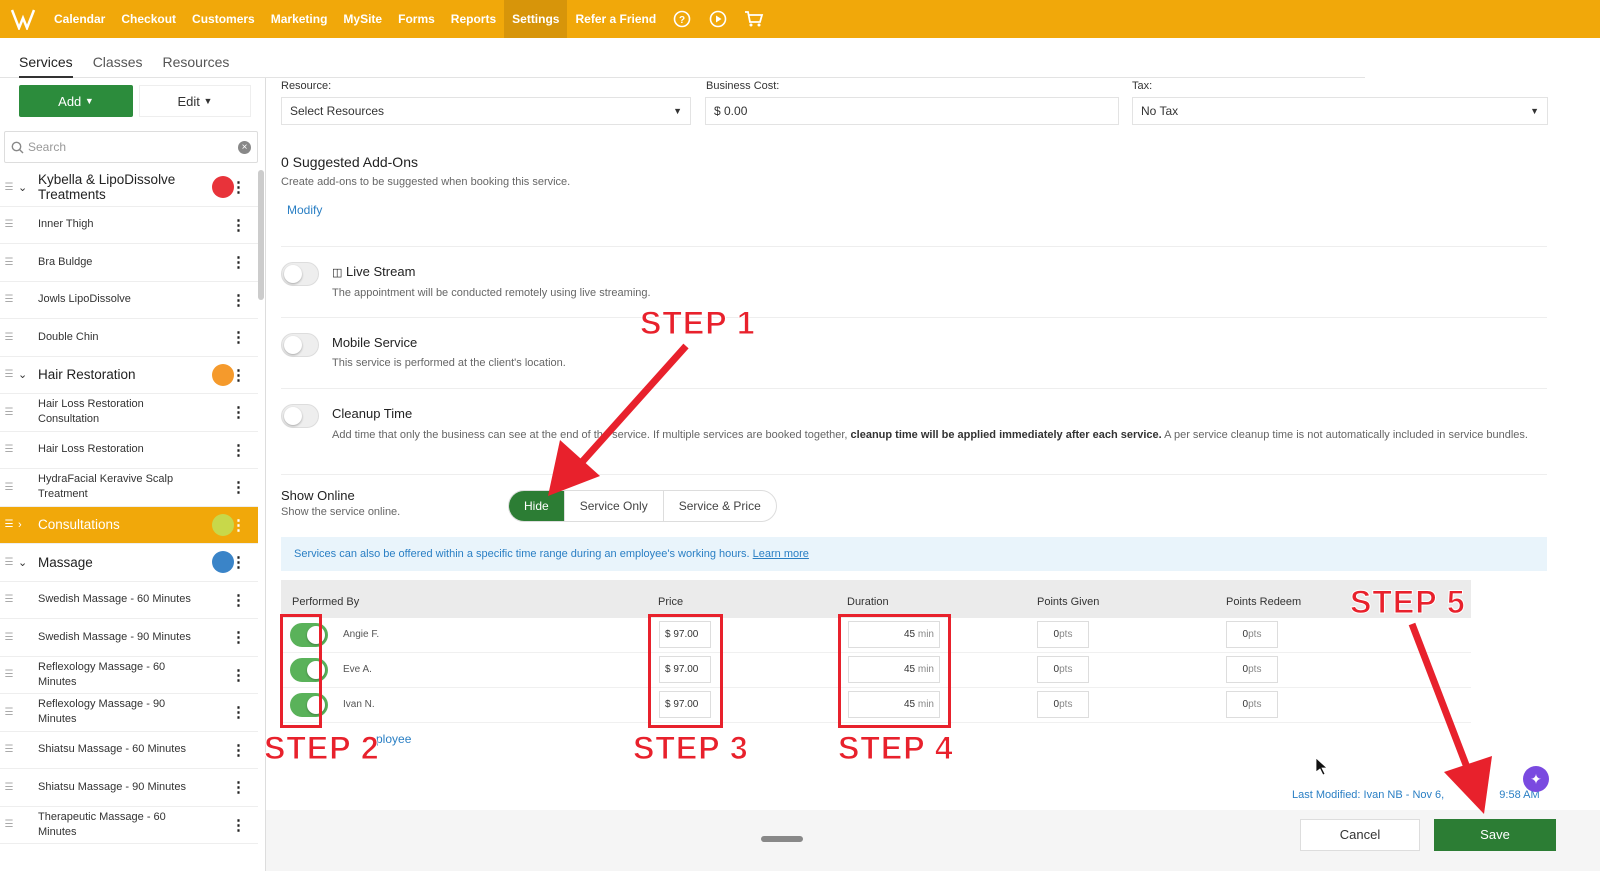 This screenshot has height=871, width=1600. I want to click on mouse-cursor-icon, so click(1322, 766).